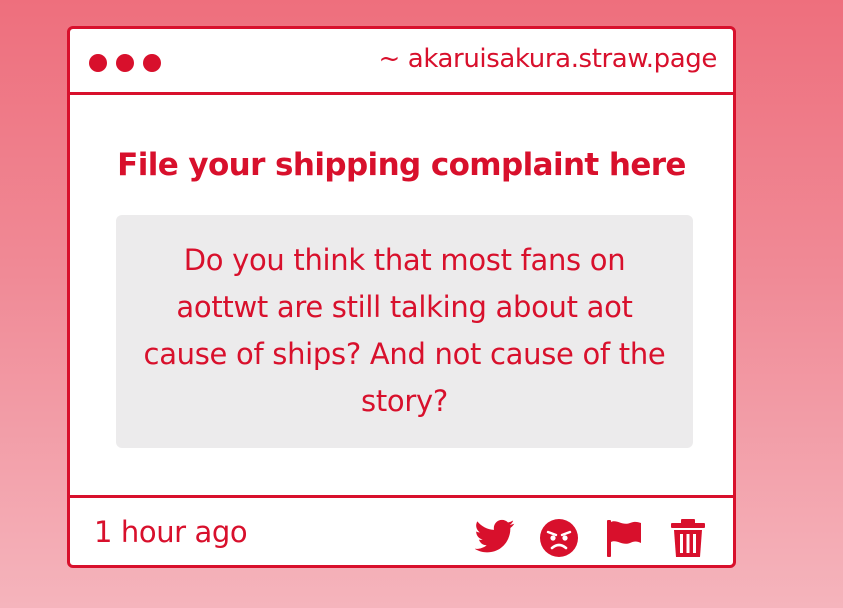 The width and height of the screenshot is (843, 608). I want to click on trash-icon, so click(688, 538).